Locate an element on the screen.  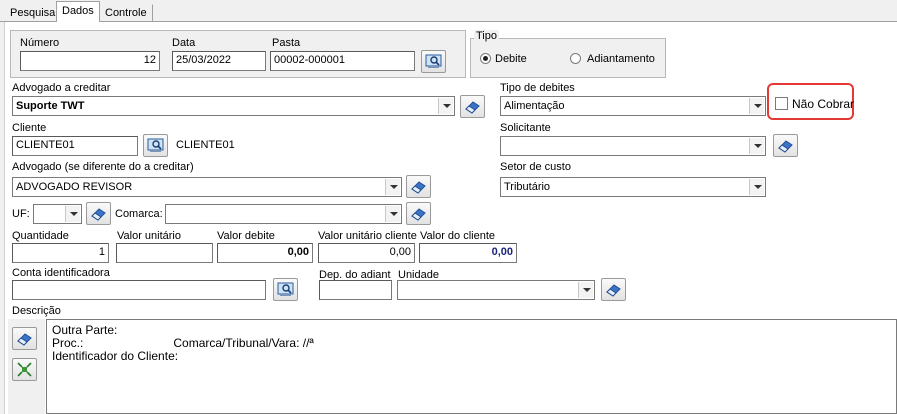
valor-debite-label: Valor debite is located at coordinates (246, 236).